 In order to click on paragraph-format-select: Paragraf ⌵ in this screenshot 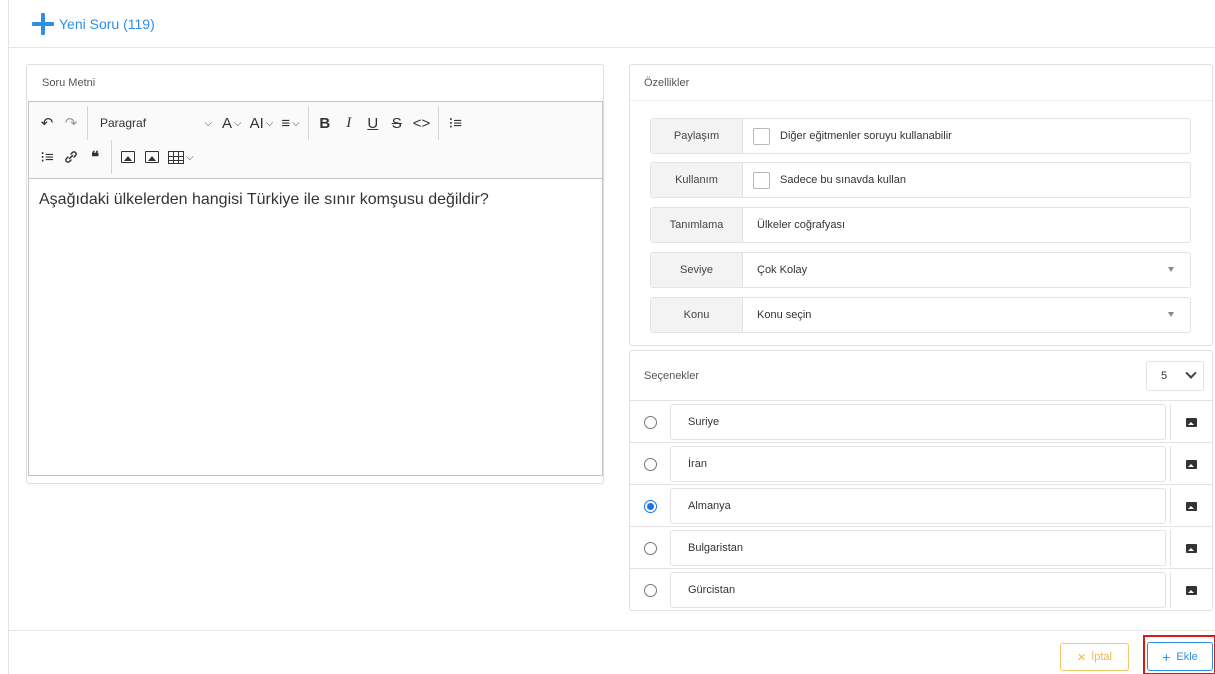, I will do `click(155, 123)`.